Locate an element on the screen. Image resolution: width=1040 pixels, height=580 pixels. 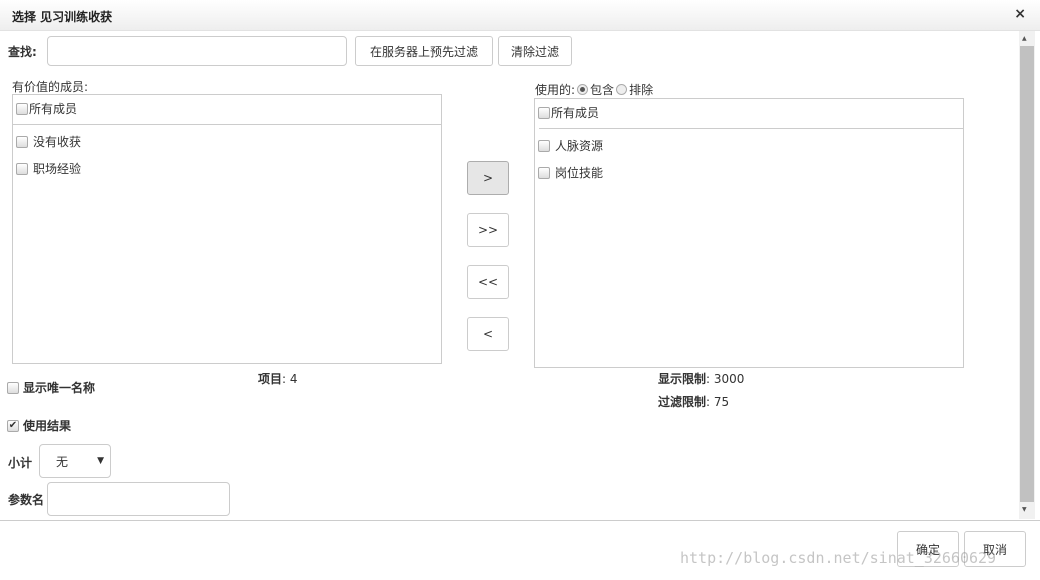
search-input is located at coordinates (197, 51).